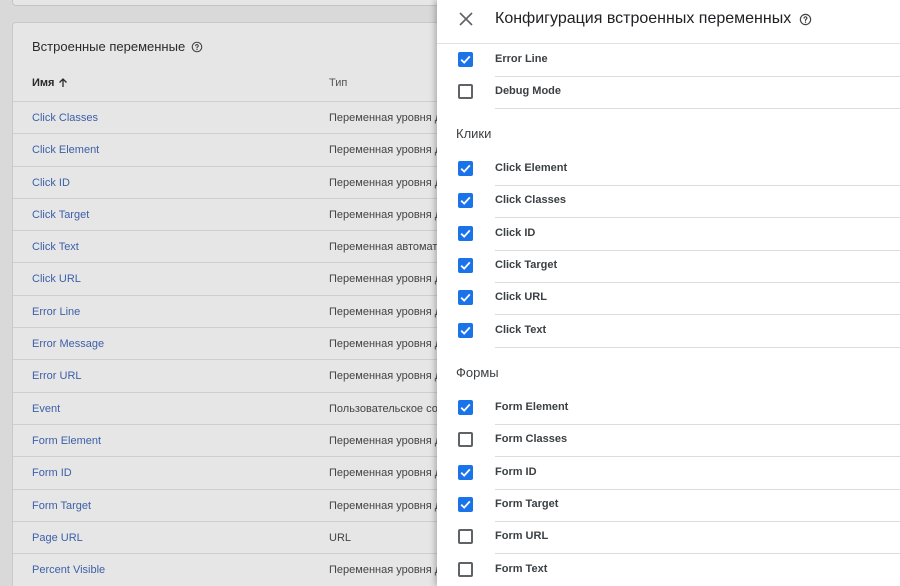 Image resolution: width=900 pixels, height=586 pixels. I want to click on section-title: Клики, so click(474, 133).